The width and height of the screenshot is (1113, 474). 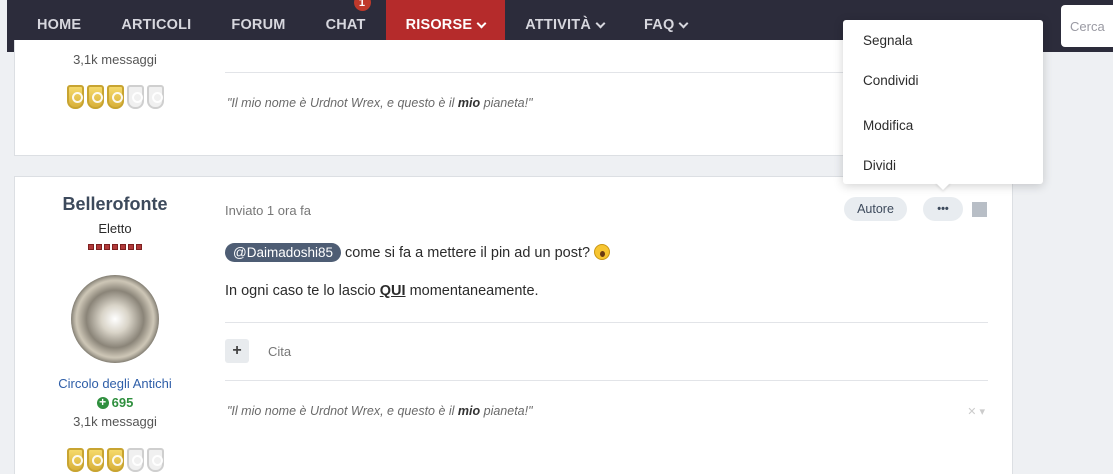 What do you see at coordinates (156, 25) in the screenshot?
I see `nav-articoli-label: ARTICOLI` at bounding box center [156, 25].